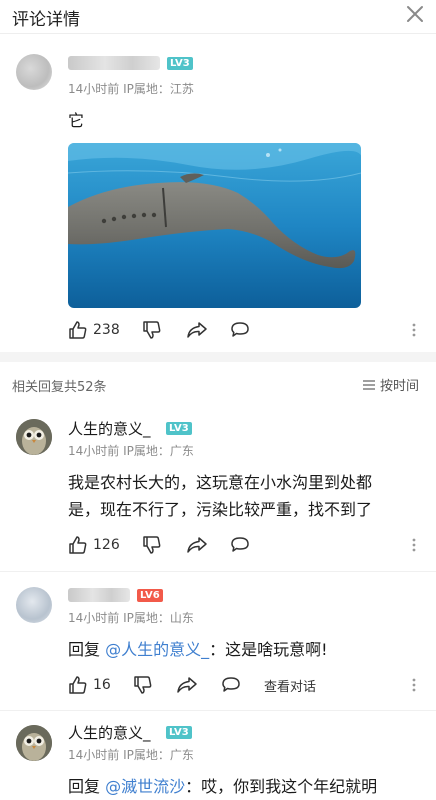 This screenshot has height=800, width=436. What do you see at coordinates (220, 509) in the screenshot?
I see `reply-text-line: 是，现在不行了，污染比较严重，找不到了` at bounding box center [220, 509].